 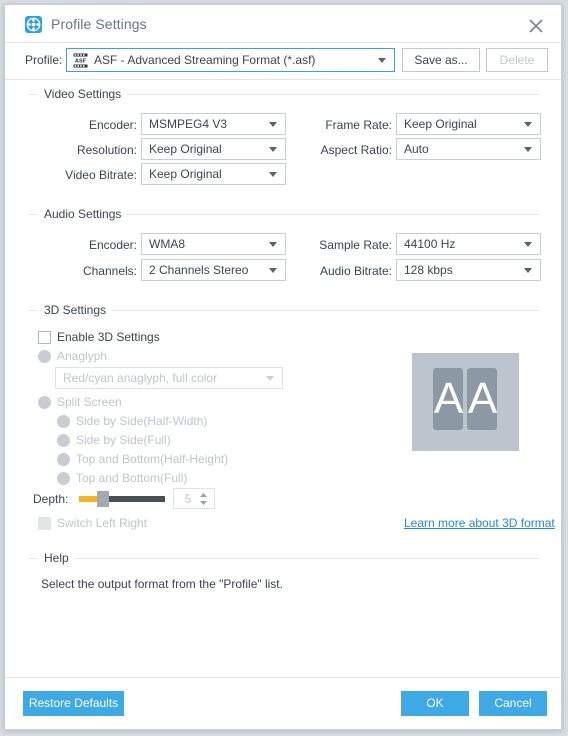 What do you see at coordinates (63, 478) in the screenshot?
I see `top-bottom-full-radio` at bounding box center [63, 478].